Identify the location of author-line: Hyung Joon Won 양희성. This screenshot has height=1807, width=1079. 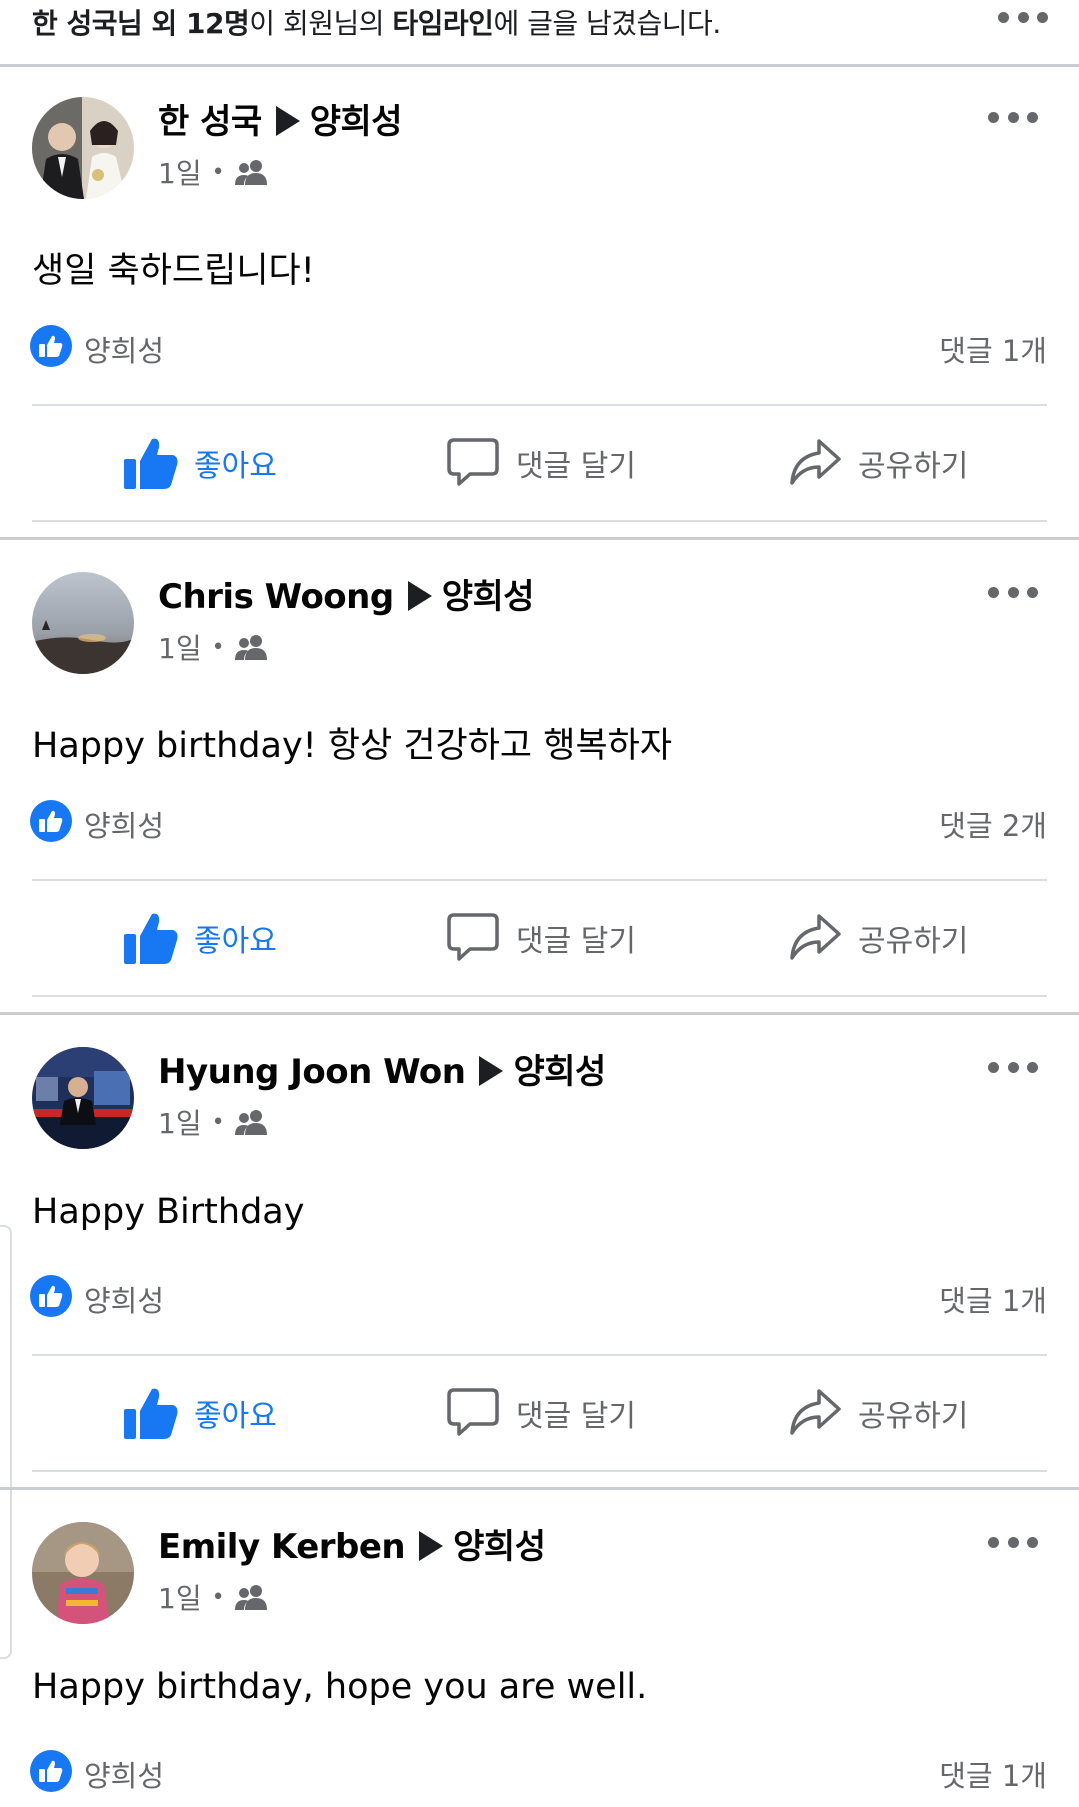
(382, 1068).